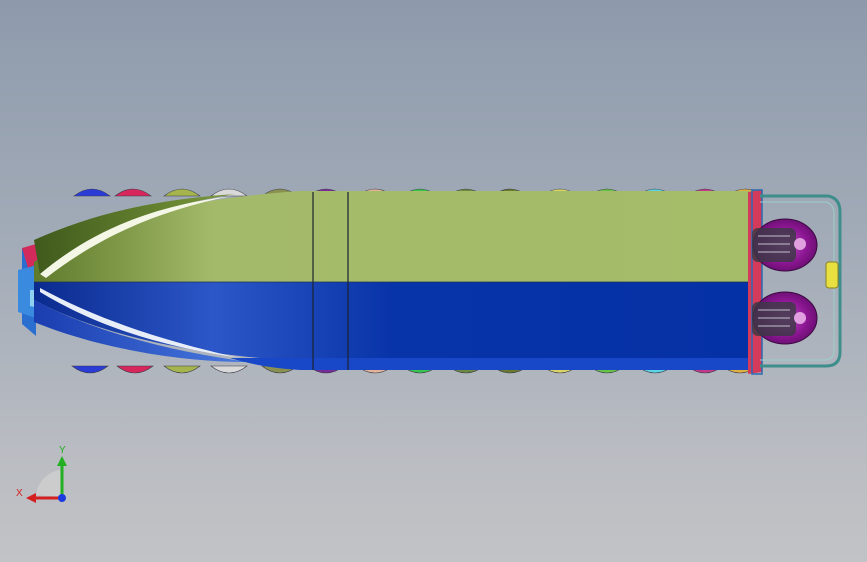 The height and width of the screenshot is (562, 867). I want to click on hull-bottom-strip, so click(490, 364).